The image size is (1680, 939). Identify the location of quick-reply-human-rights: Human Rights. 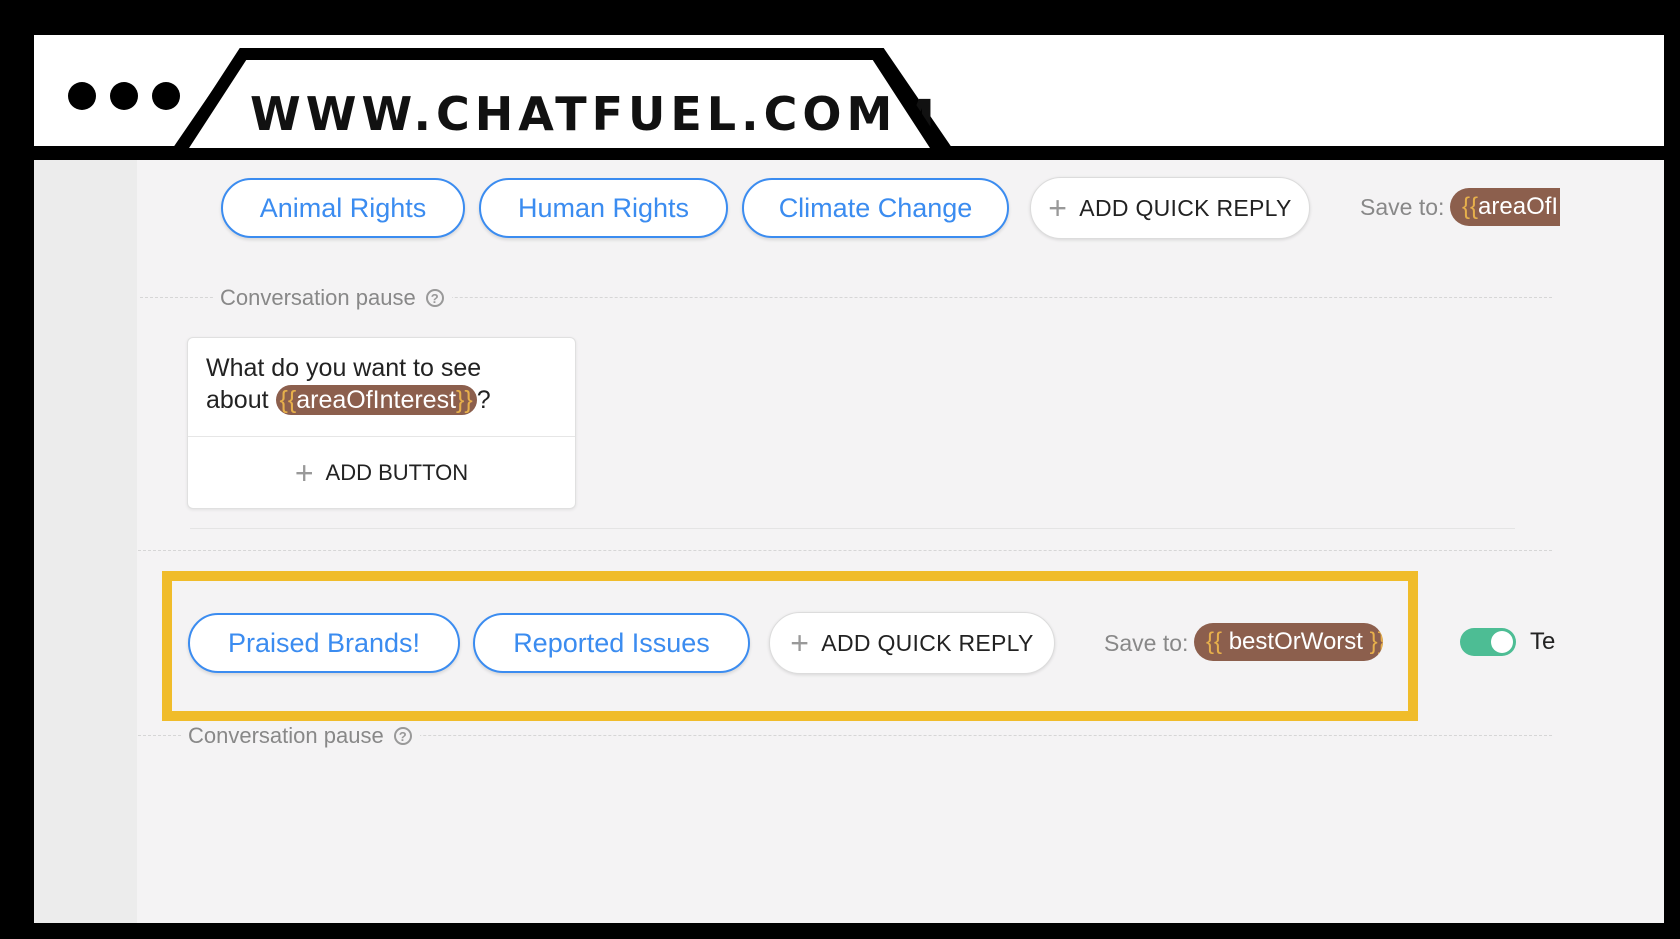
(603, 208).